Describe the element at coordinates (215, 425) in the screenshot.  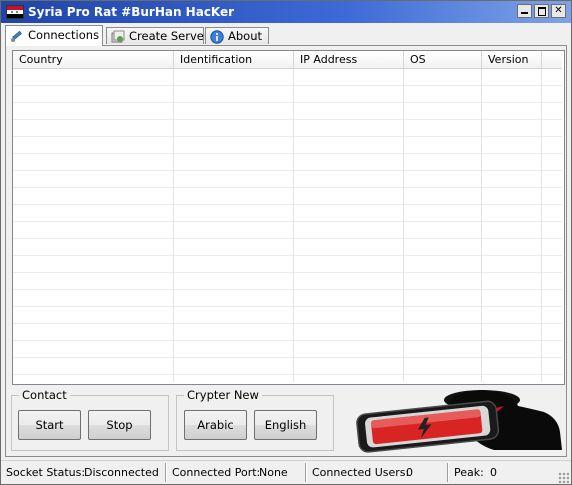
I see `arabic-button: Arabic` at that location.